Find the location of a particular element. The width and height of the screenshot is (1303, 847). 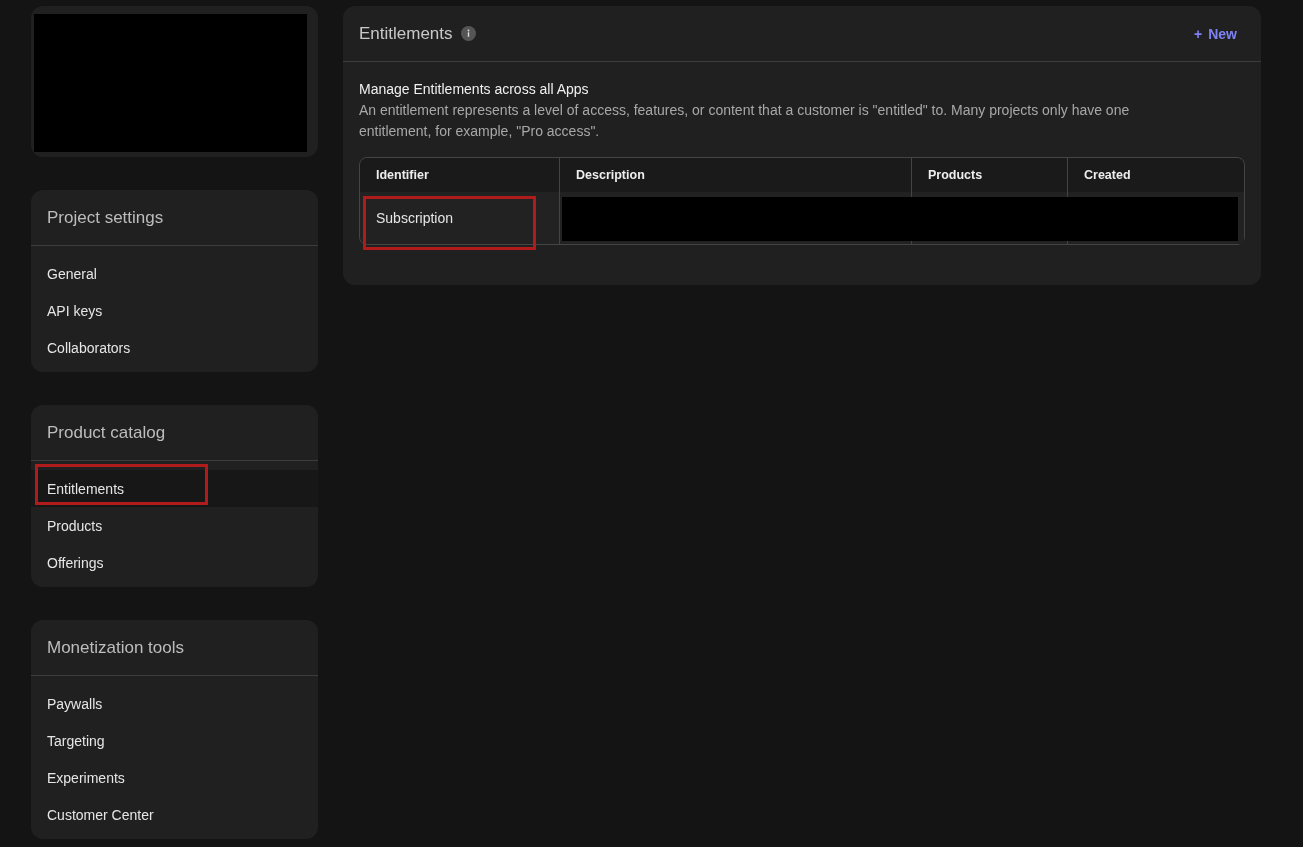

section-title: Project settings is located at coordinates (105, 217).